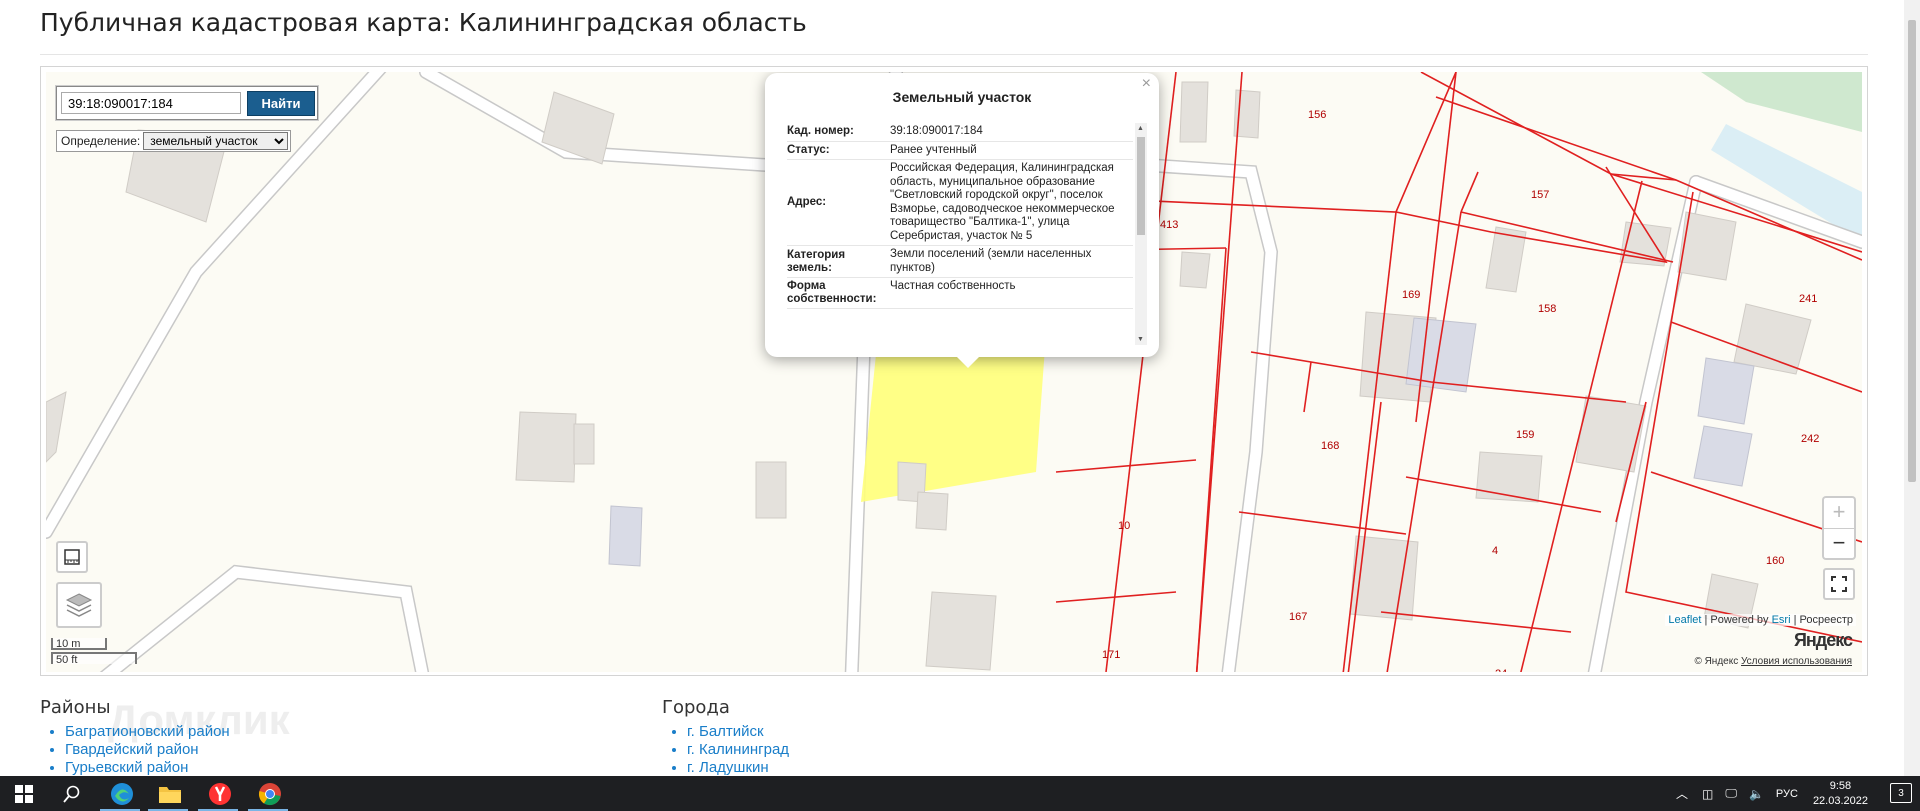 This screenshot has width=1920, height=811. Describe the element at coordinates (147, 768) in the screenshot. I see `district-link: Гурьевский район` at that location.